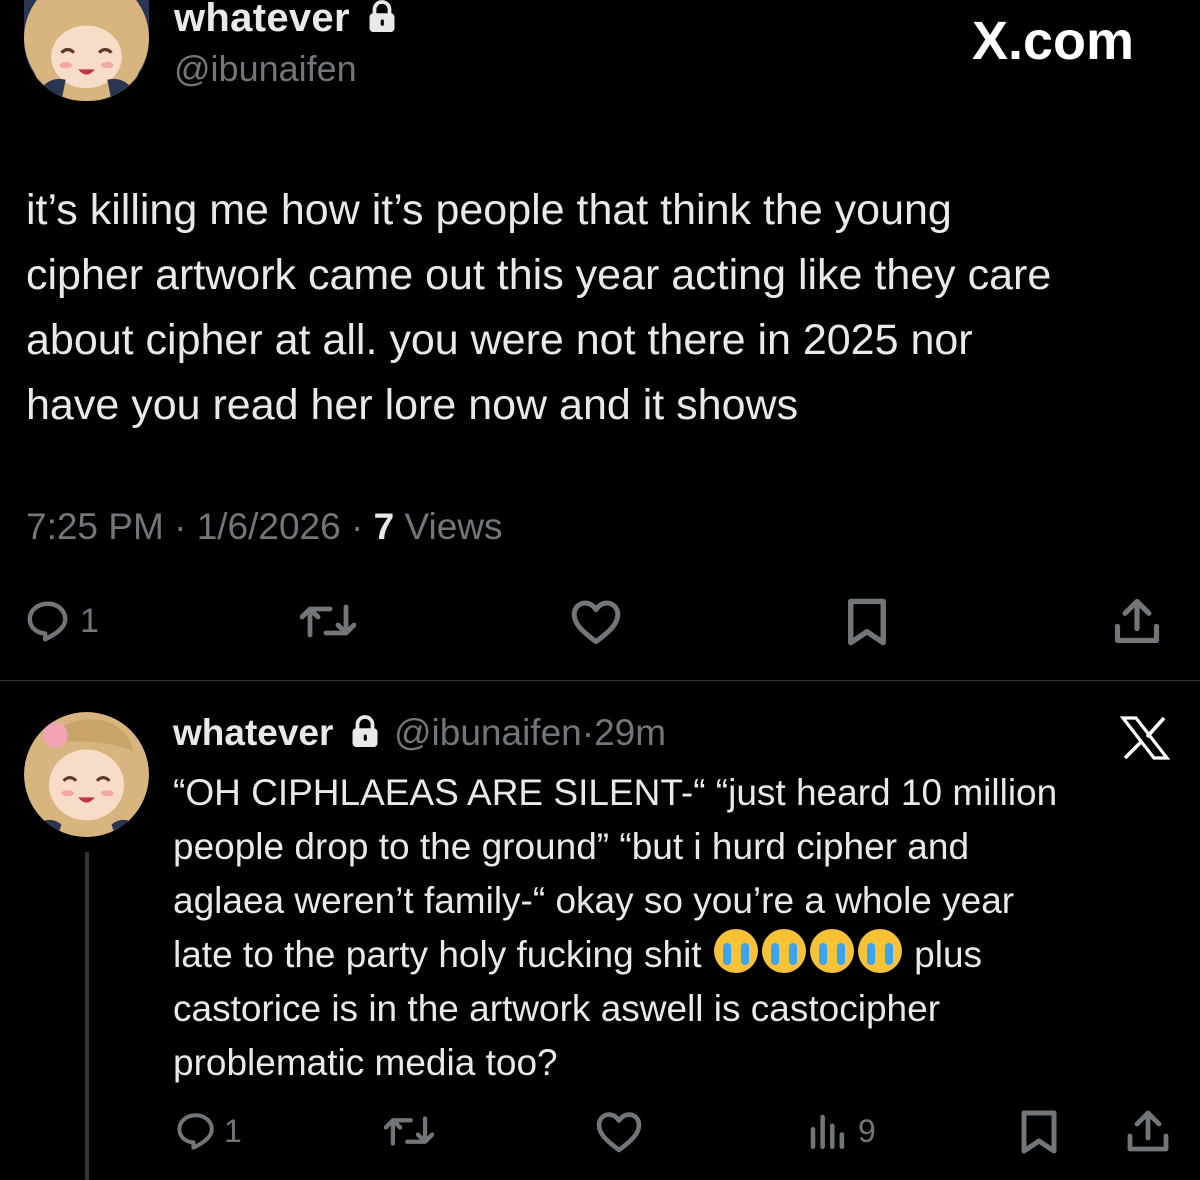 Image resolution: width=1200 pixels, height=1180 pixels. What do you see at coordinates (87, 1016) in the screenshot?
I see `thread-line` at bounding box center [87, 1016].